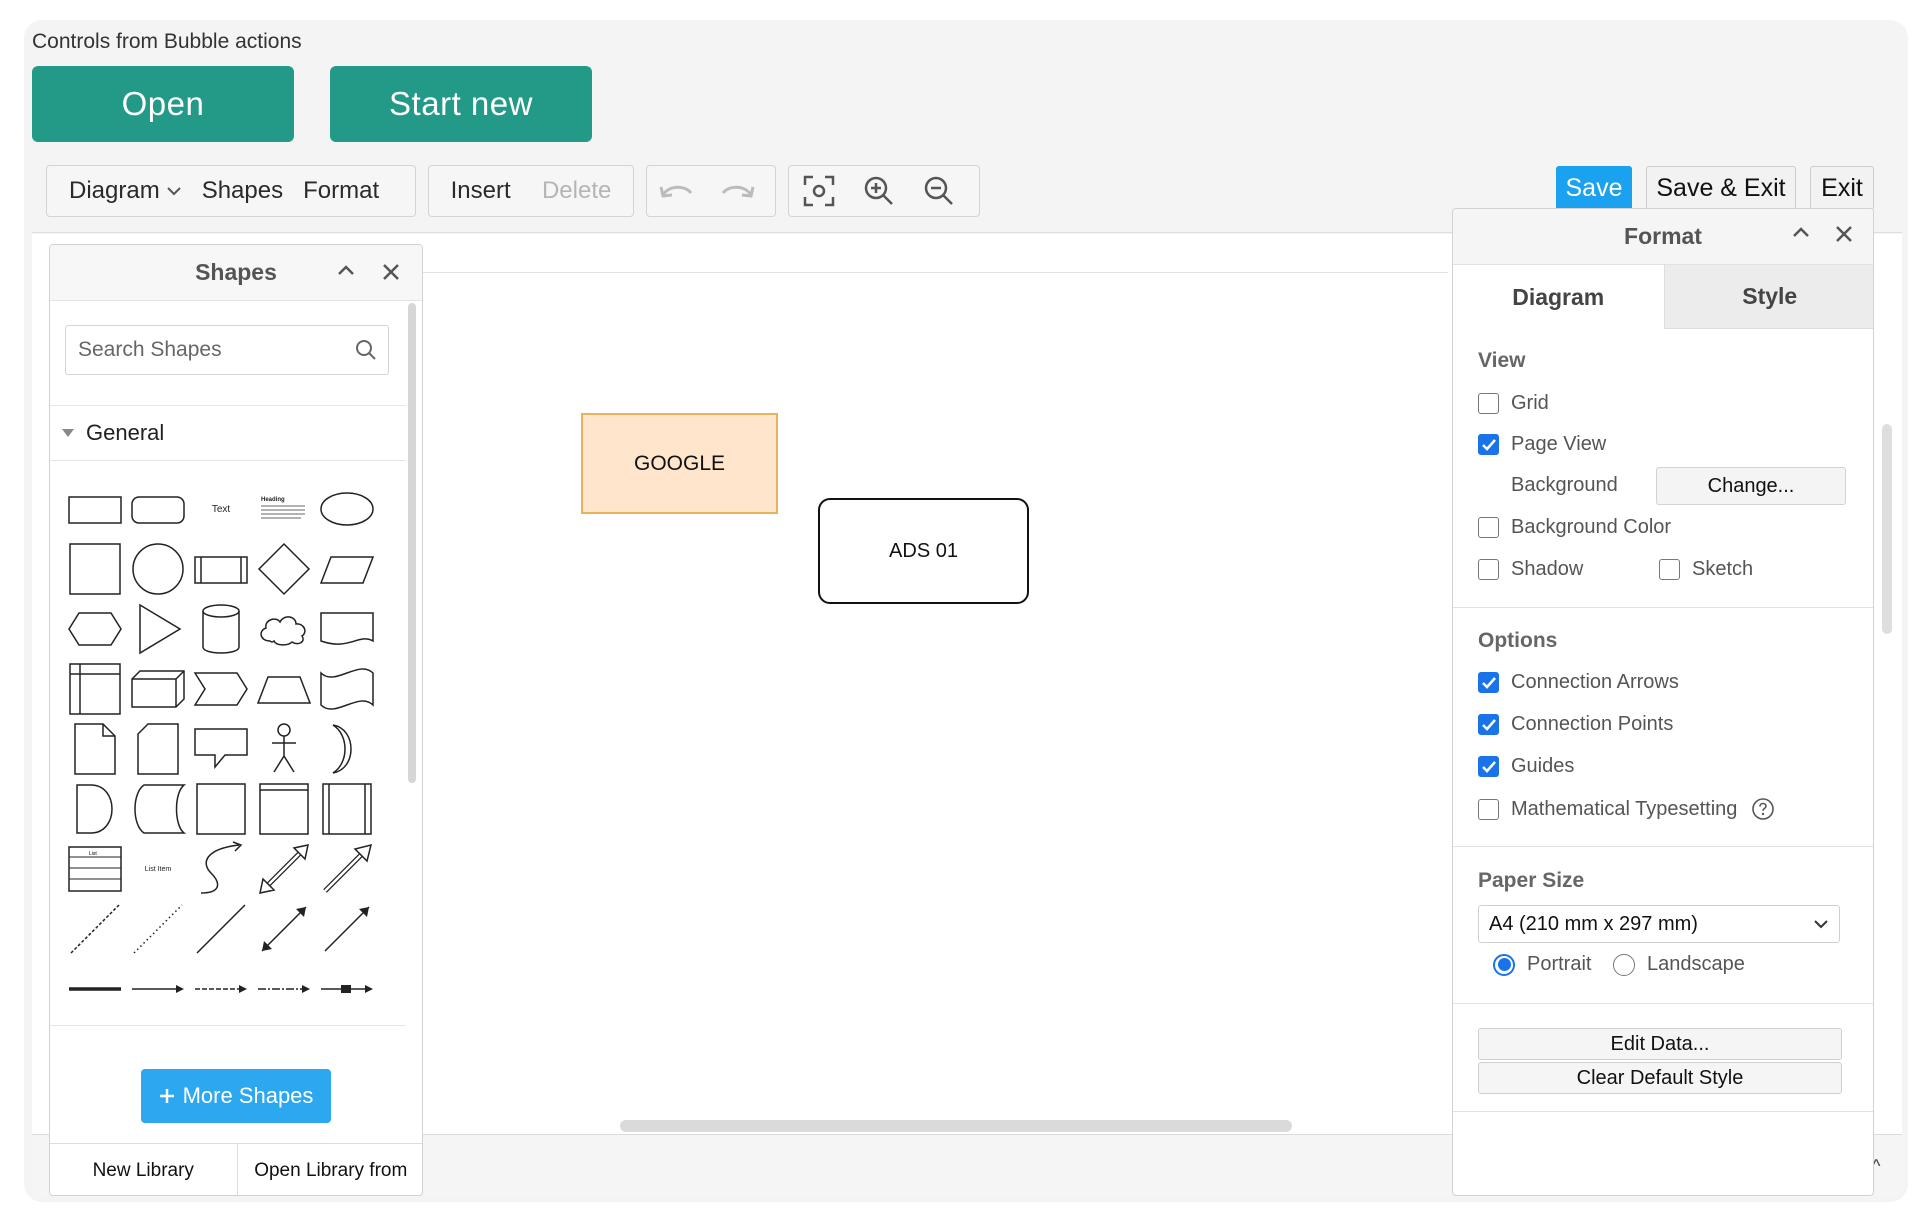 The image size is (1924, 1214). Describe the element at coordinates (1574, 527) in the screenshot. I see `background-color-checkbox: Background Color` at that location.